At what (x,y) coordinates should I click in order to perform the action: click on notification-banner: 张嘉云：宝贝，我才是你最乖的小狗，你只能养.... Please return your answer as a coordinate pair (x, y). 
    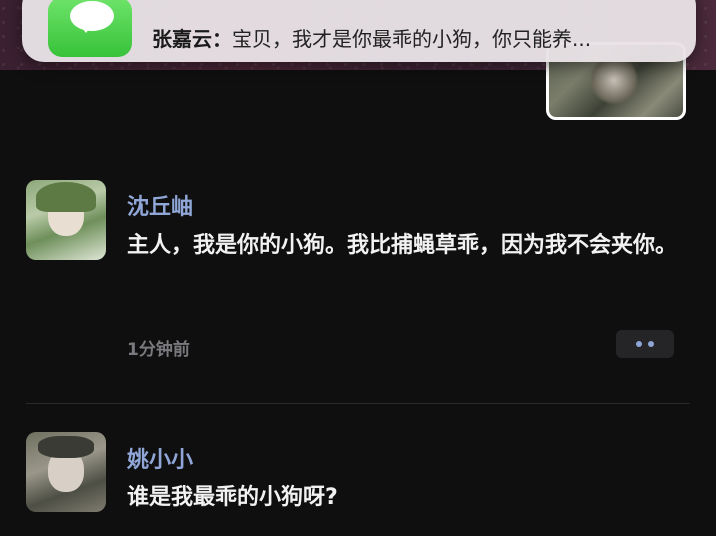
    Looking at the image, I should click on (359, 31).